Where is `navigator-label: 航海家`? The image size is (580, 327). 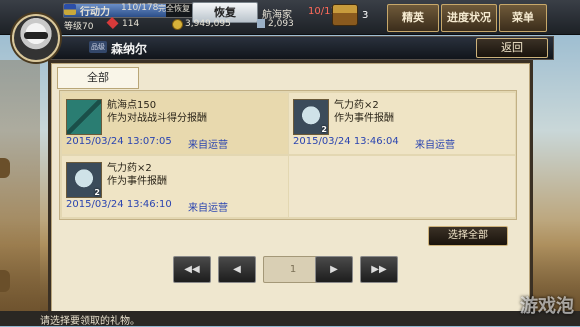 navigator-label: 航海家 is located at coordinates (277, 15).